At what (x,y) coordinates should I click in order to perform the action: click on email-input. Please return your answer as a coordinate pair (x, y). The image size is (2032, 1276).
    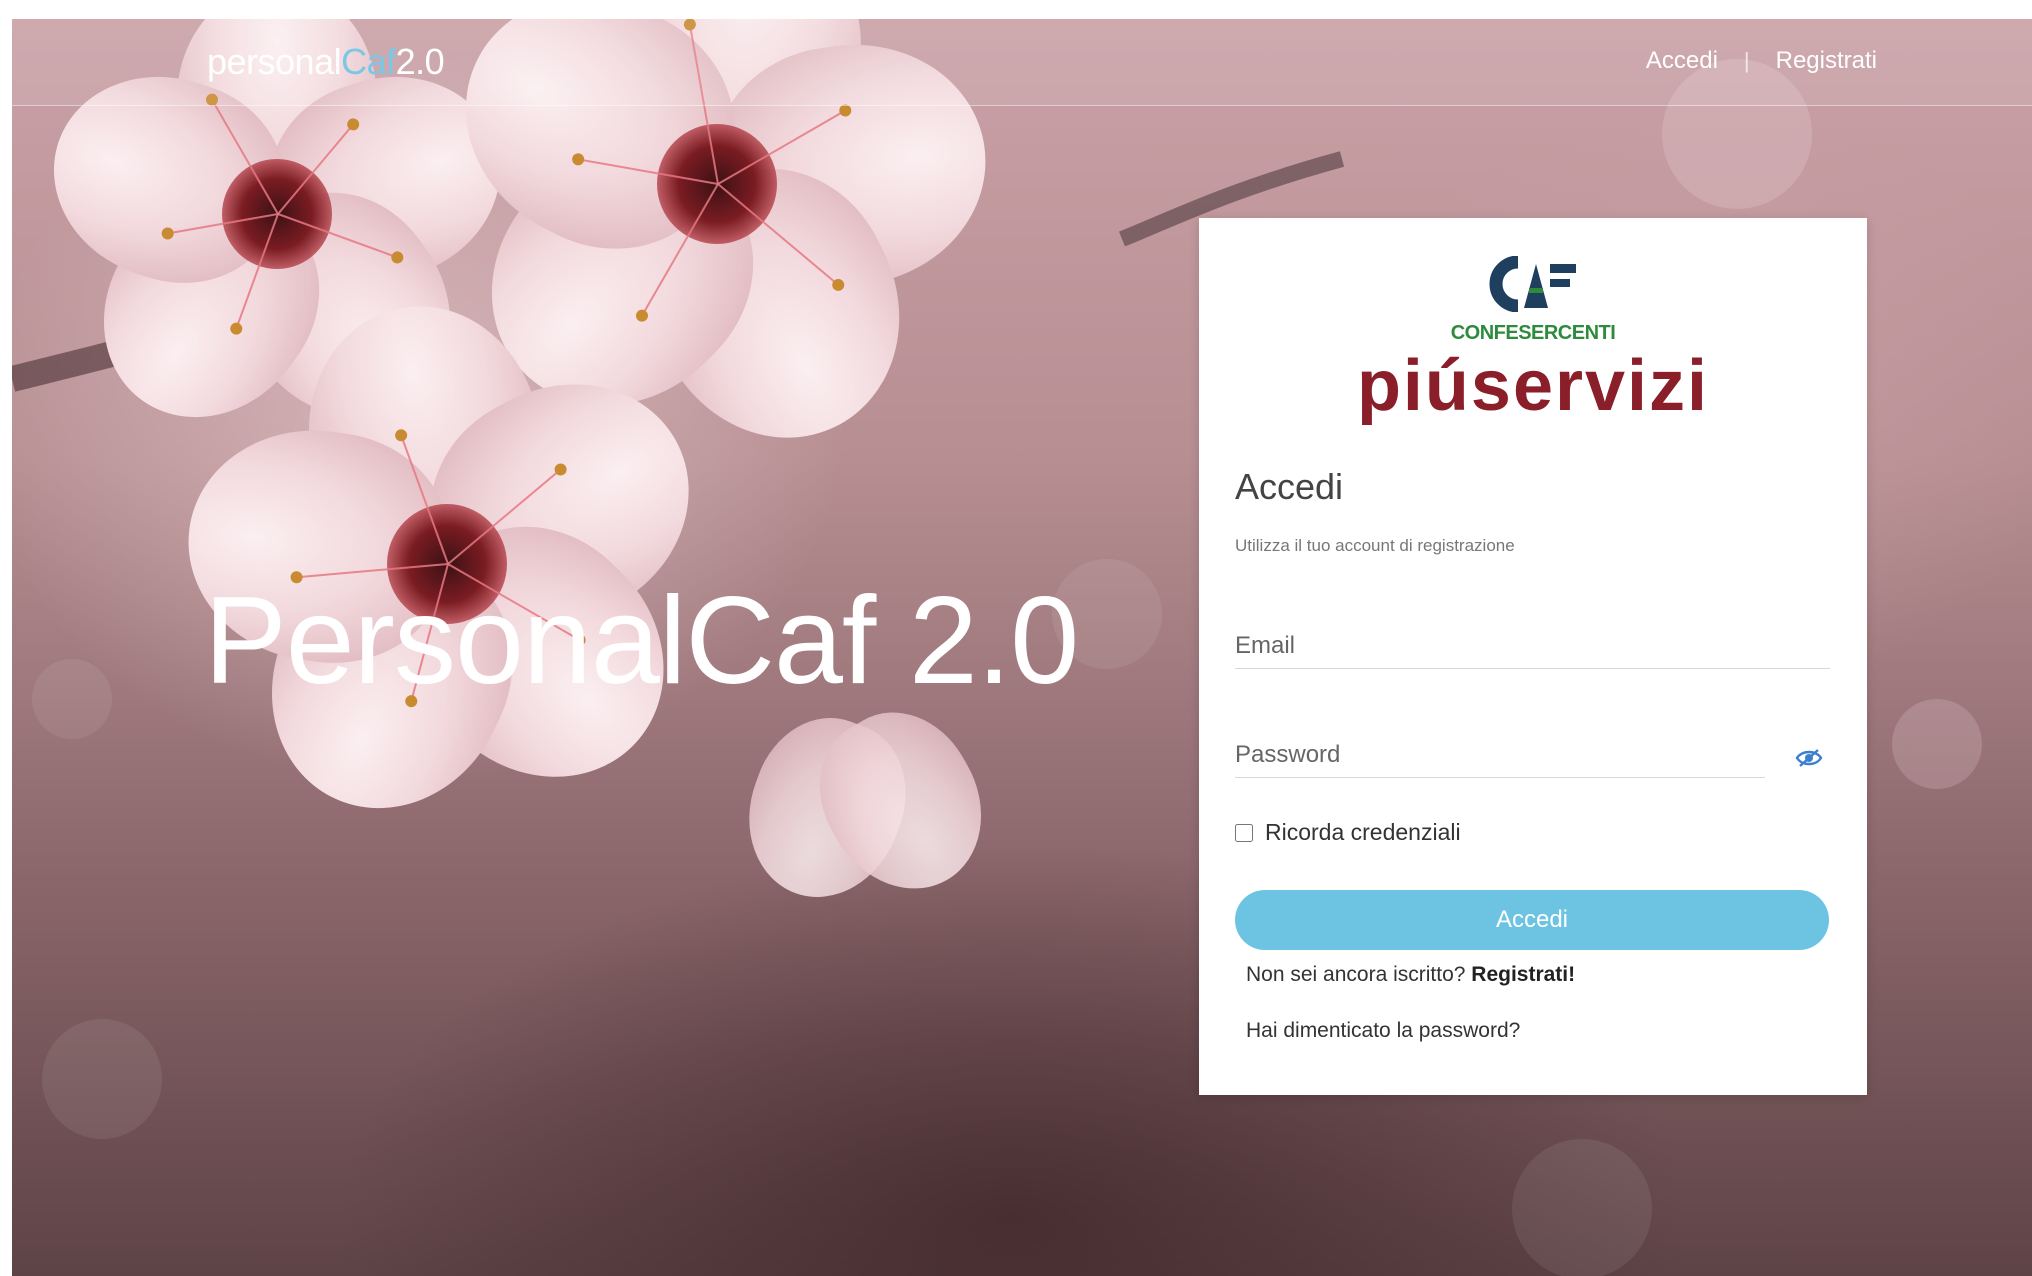
    Looking at the image, I should click on (1532, 650).